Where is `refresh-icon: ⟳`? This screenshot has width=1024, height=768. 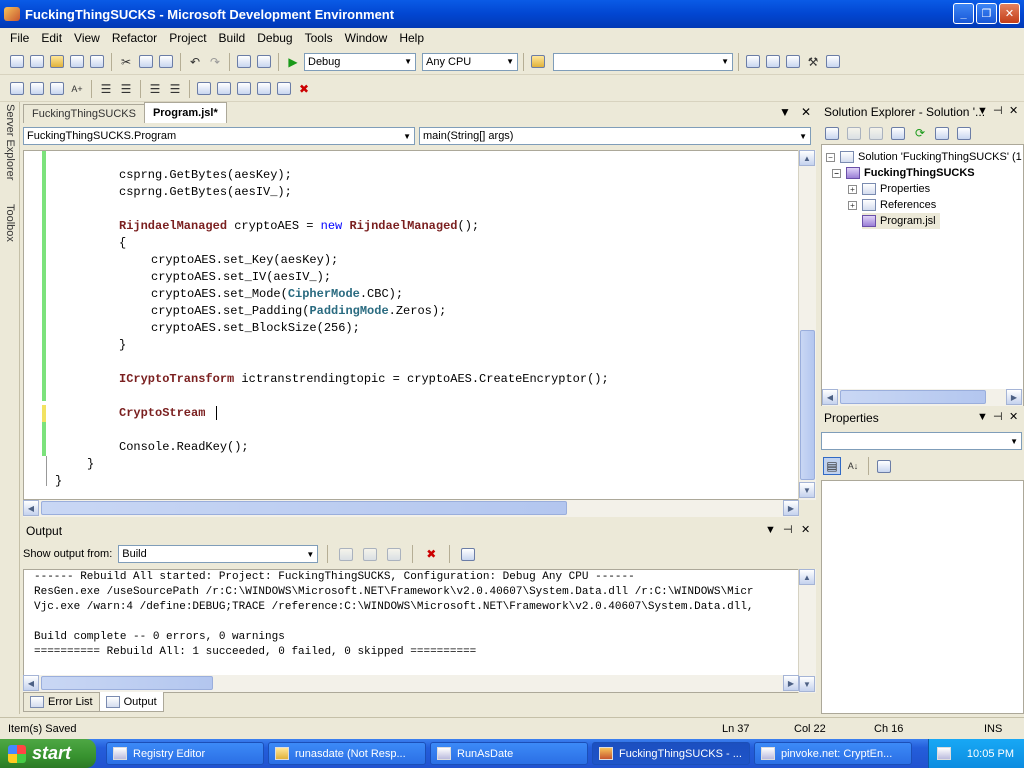
refresh-icon: ⟳ is located at coordinates (920, 133).